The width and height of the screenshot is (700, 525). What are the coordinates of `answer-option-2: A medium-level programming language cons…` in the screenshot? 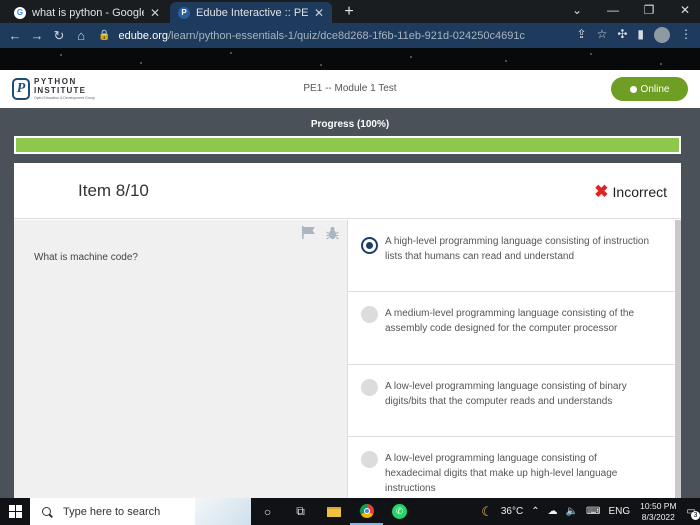 It's located at (511, 328).